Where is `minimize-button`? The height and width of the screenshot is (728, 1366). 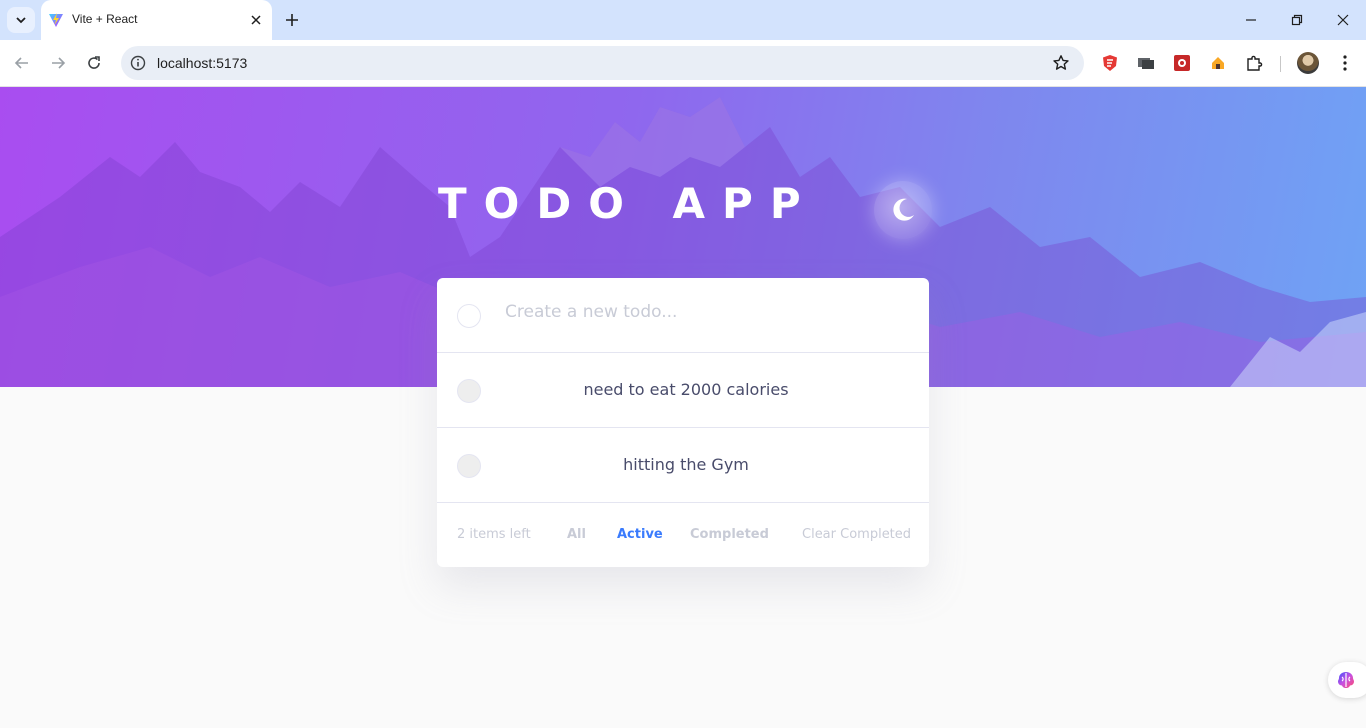
minimize-button is located at coordinates (1251, 20).